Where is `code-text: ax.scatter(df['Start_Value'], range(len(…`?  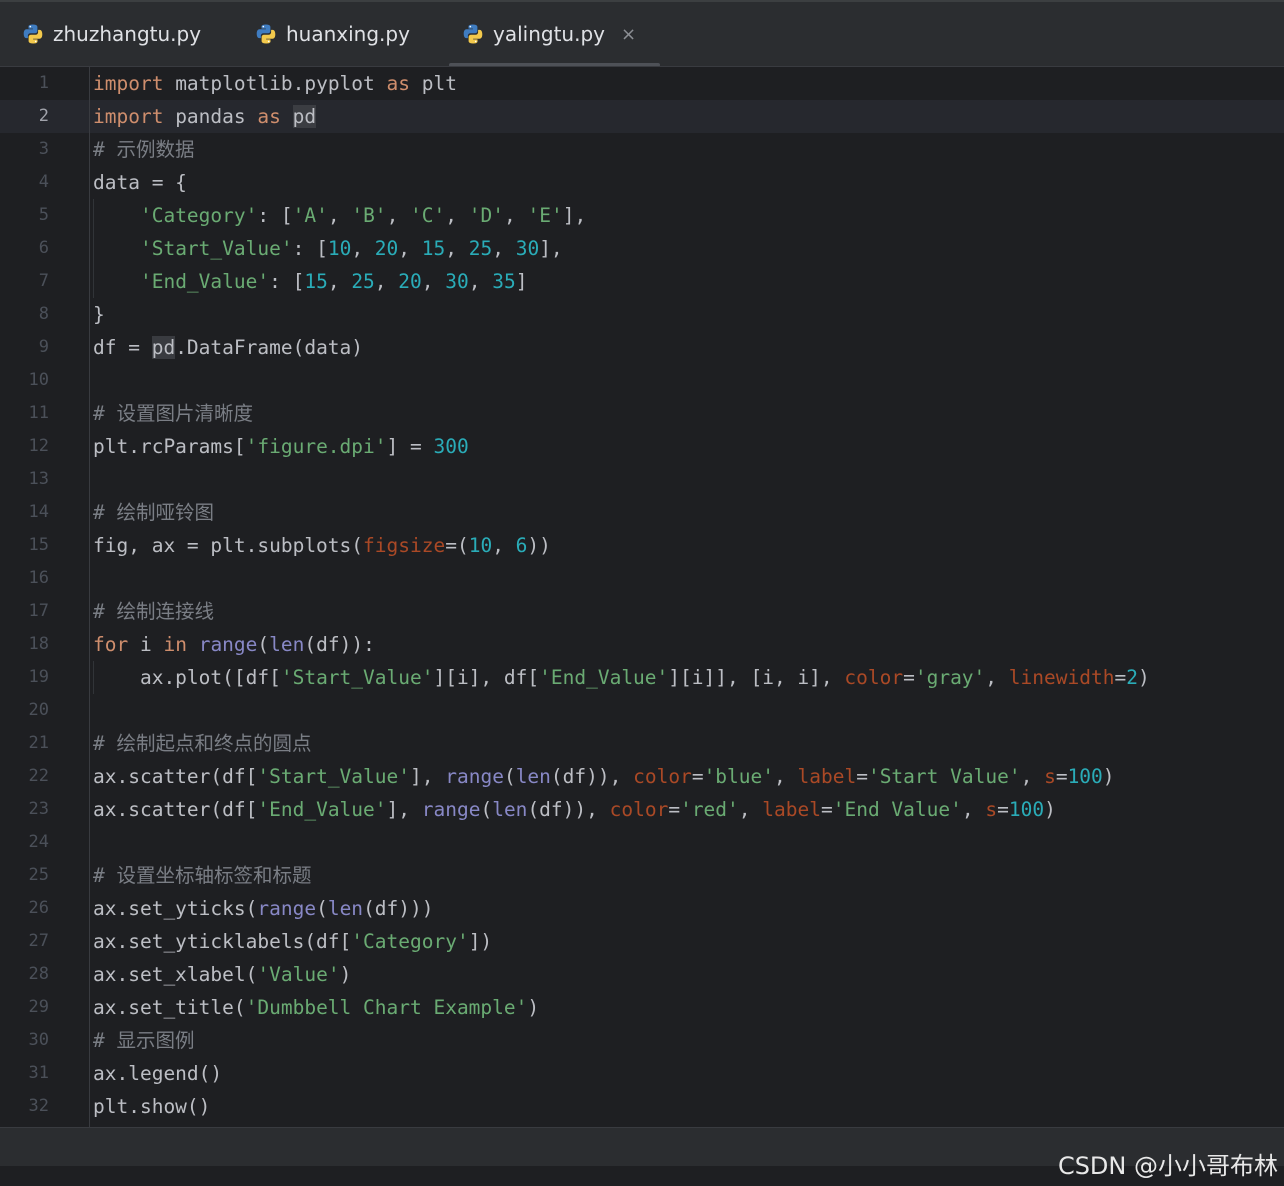
code-text: ax.scatter(df['Start_Value'], range(len(… is located at coordinates (604, 776).